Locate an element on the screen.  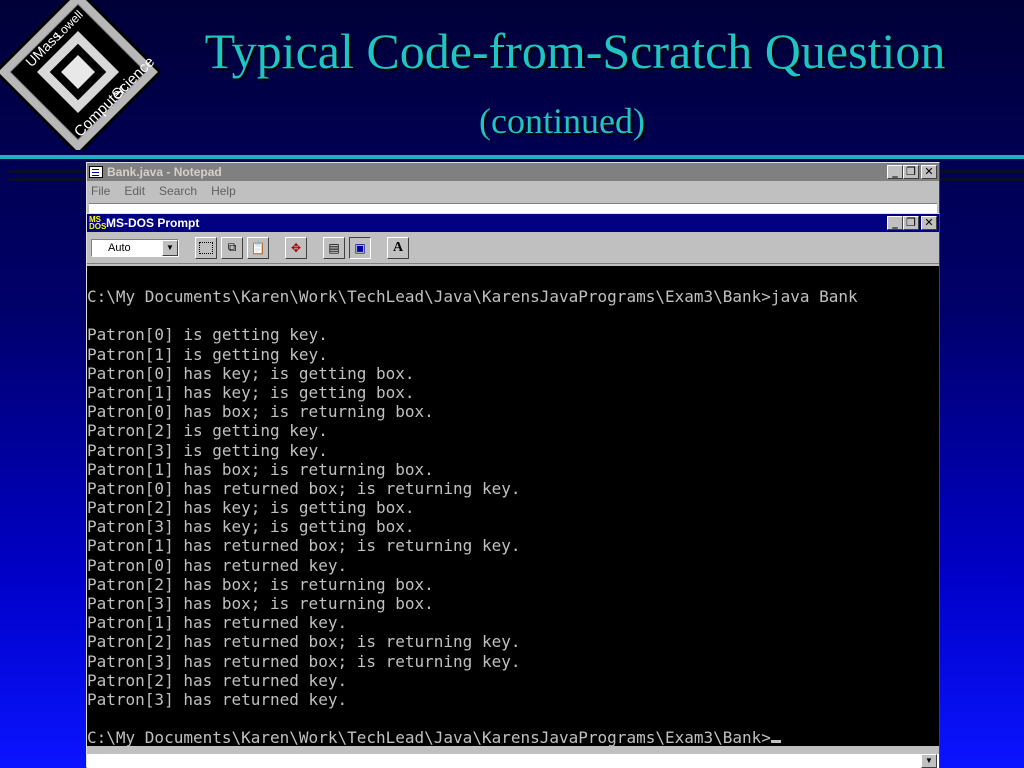
menu-help: Help is located at coordinates (223, 191).